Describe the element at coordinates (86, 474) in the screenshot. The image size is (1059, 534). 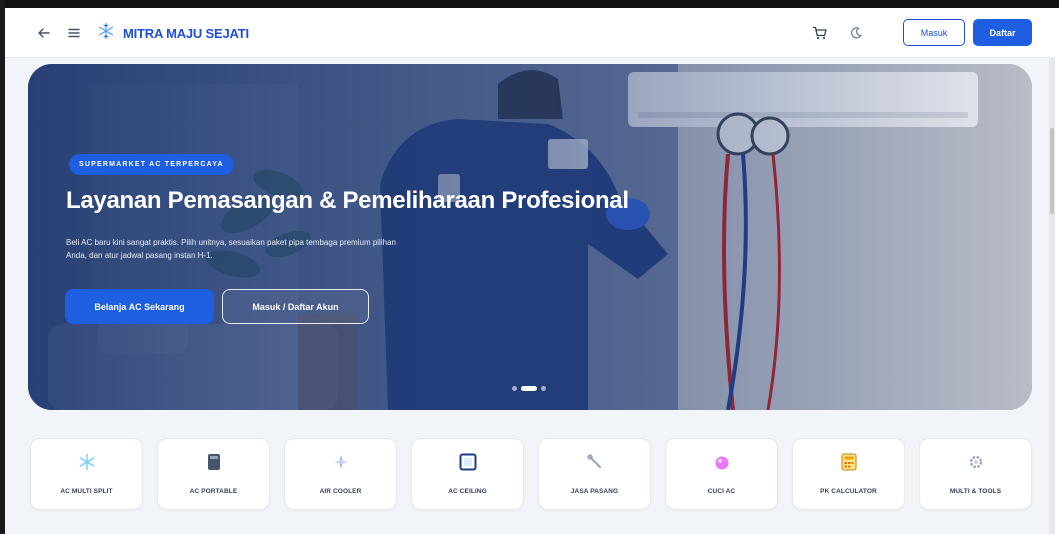
I see `category-ac-multi-split: AC MULTI SPLIT` at that location.